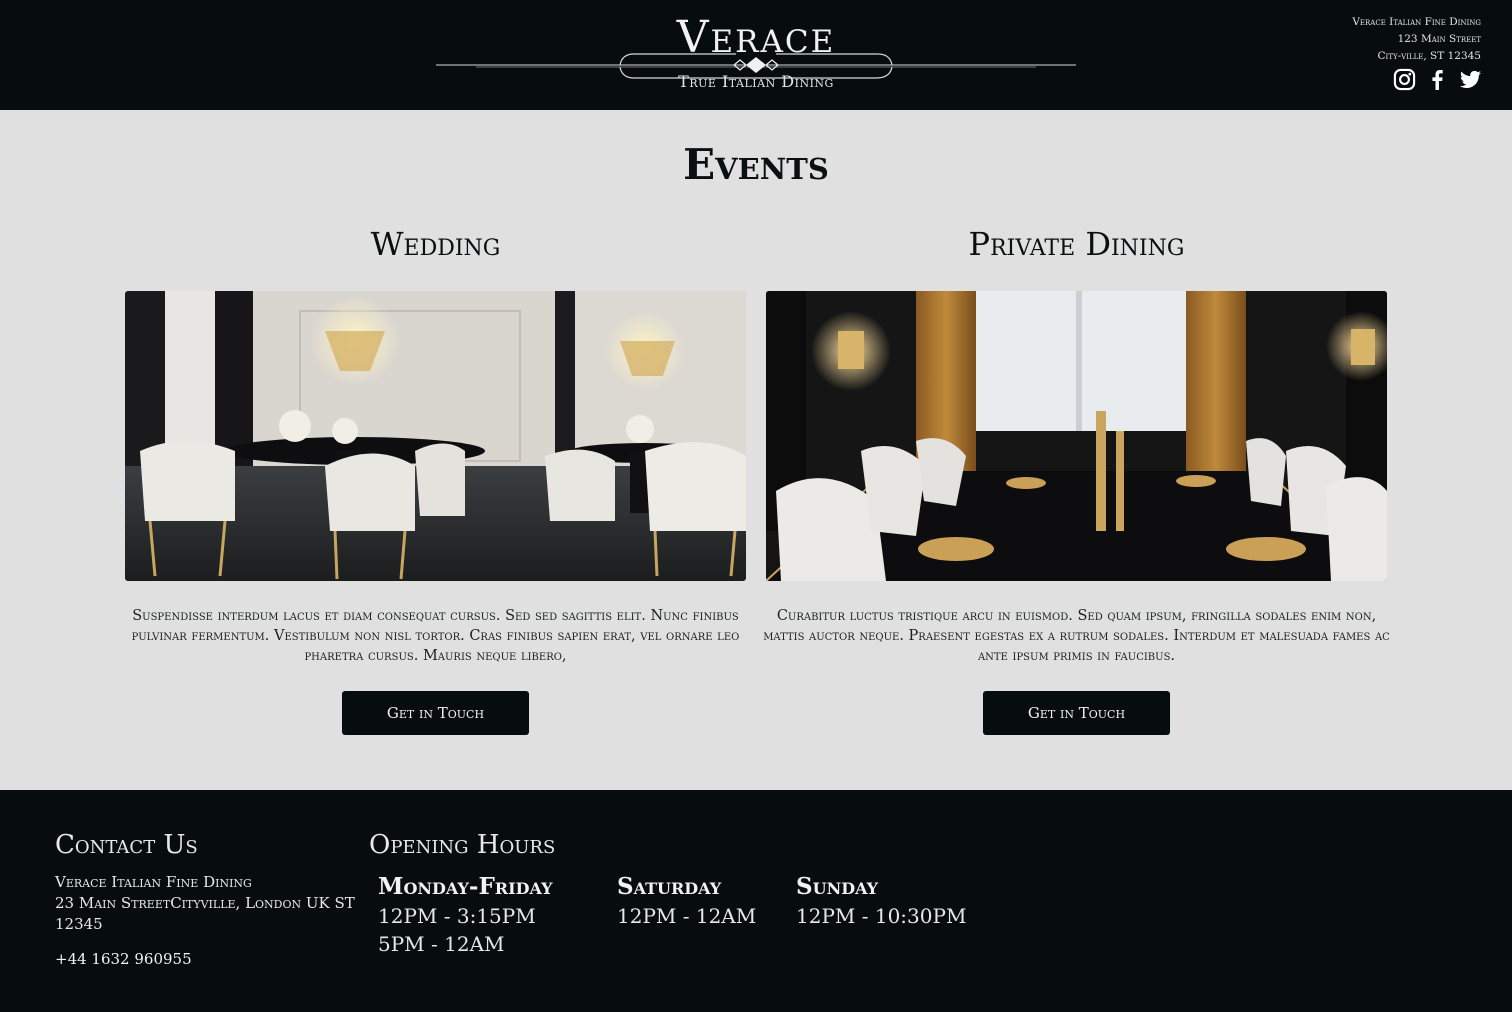  What do you see at coordinates (1470, 79) in the screenshot?
I see `twitter-icon` at bounding box center [1470, 79].